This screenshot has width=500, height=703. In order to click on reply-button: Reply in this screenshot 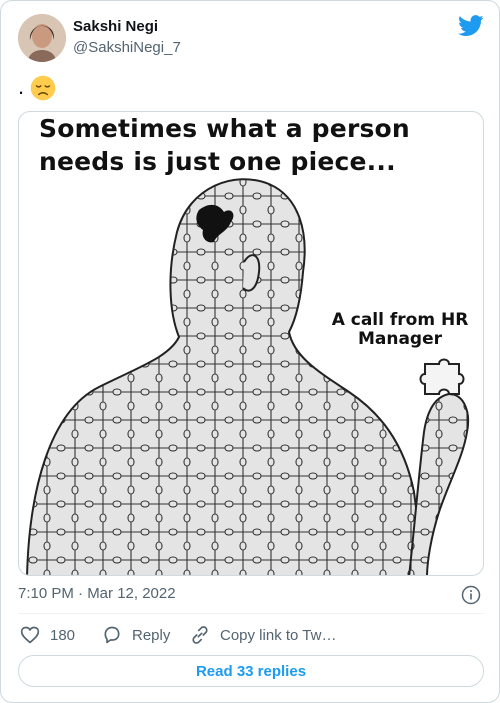, I will do `click(136, 635)`.